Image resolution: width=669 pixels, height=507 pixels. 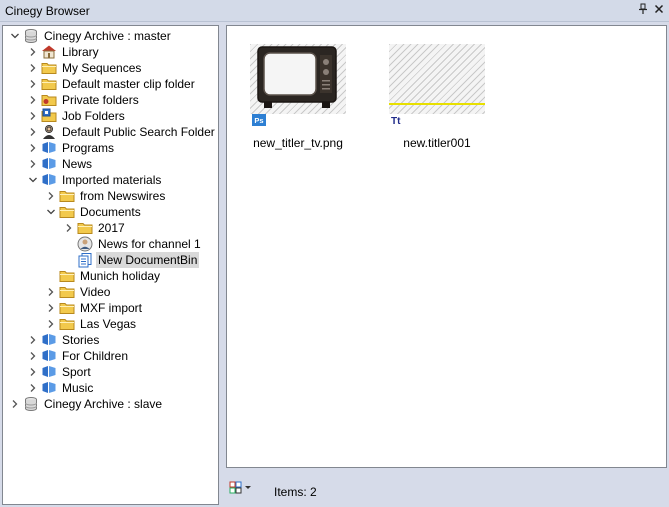 I want to click on tree-item-label: Programs, so click(x=88, y=148).